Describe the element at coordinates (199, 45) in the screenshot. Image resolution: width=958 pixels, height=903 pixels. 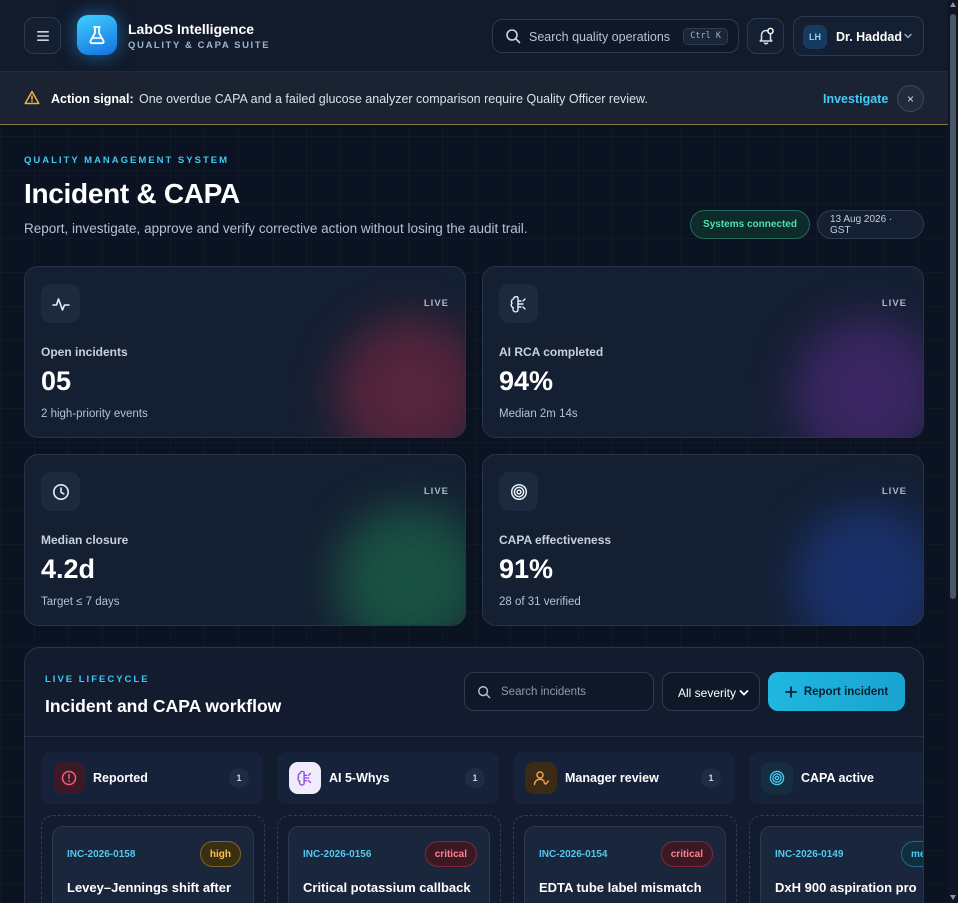
I see `brand-subtitle: QUALITY & CAPA SUITE` at that location.